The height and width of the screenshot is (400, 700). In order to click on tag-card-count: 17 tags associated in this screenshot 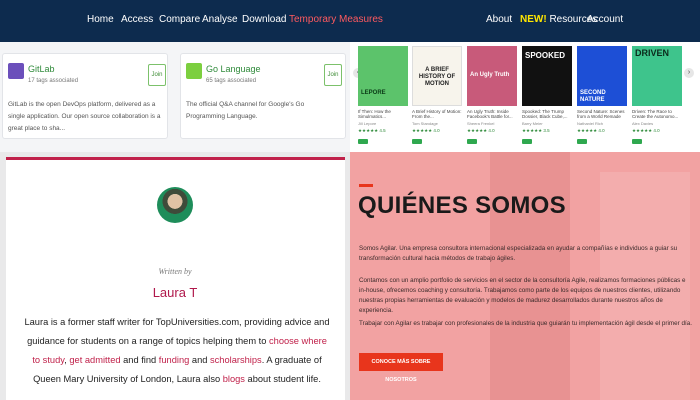, I will do `click(53, 81)`.